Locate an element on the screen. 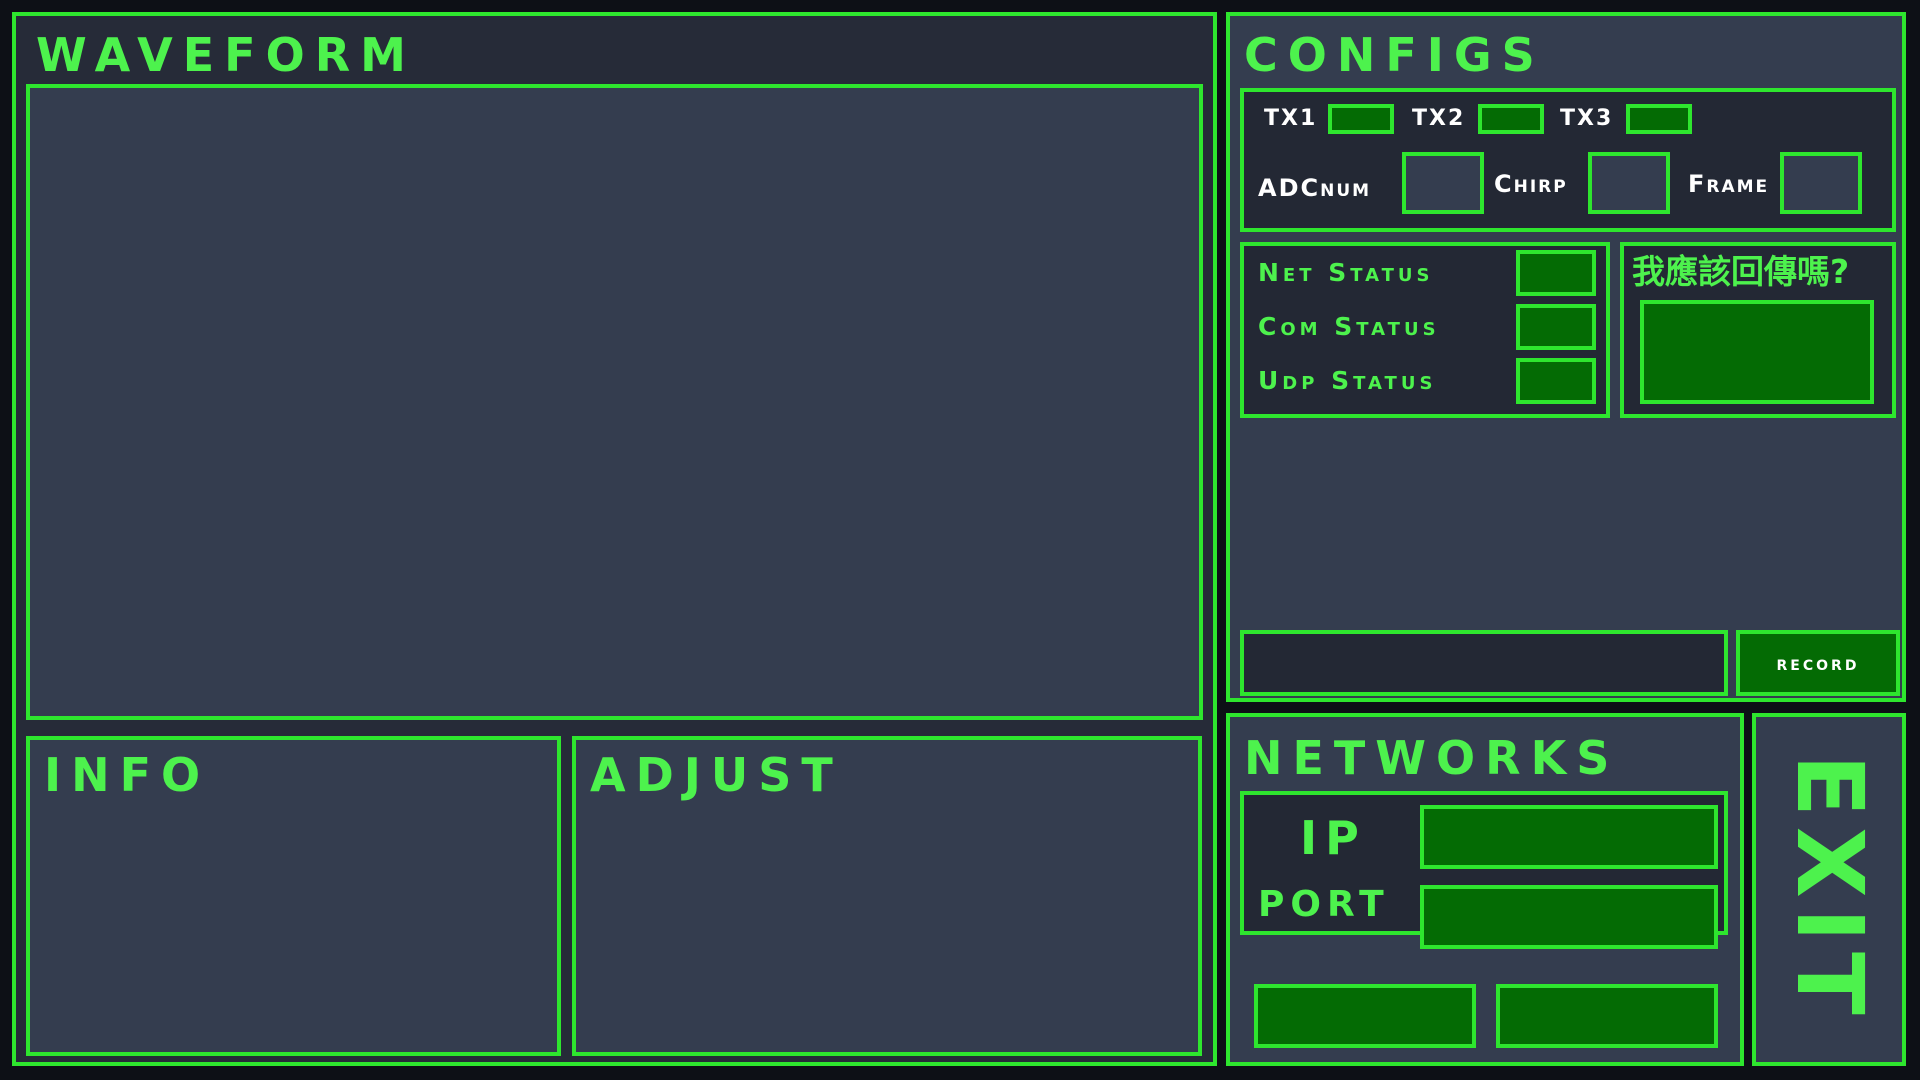 This screenshot has width=1920, height=1080. networks-panel: NETWORKS IP PORT is located at coordinates (1485, 889).